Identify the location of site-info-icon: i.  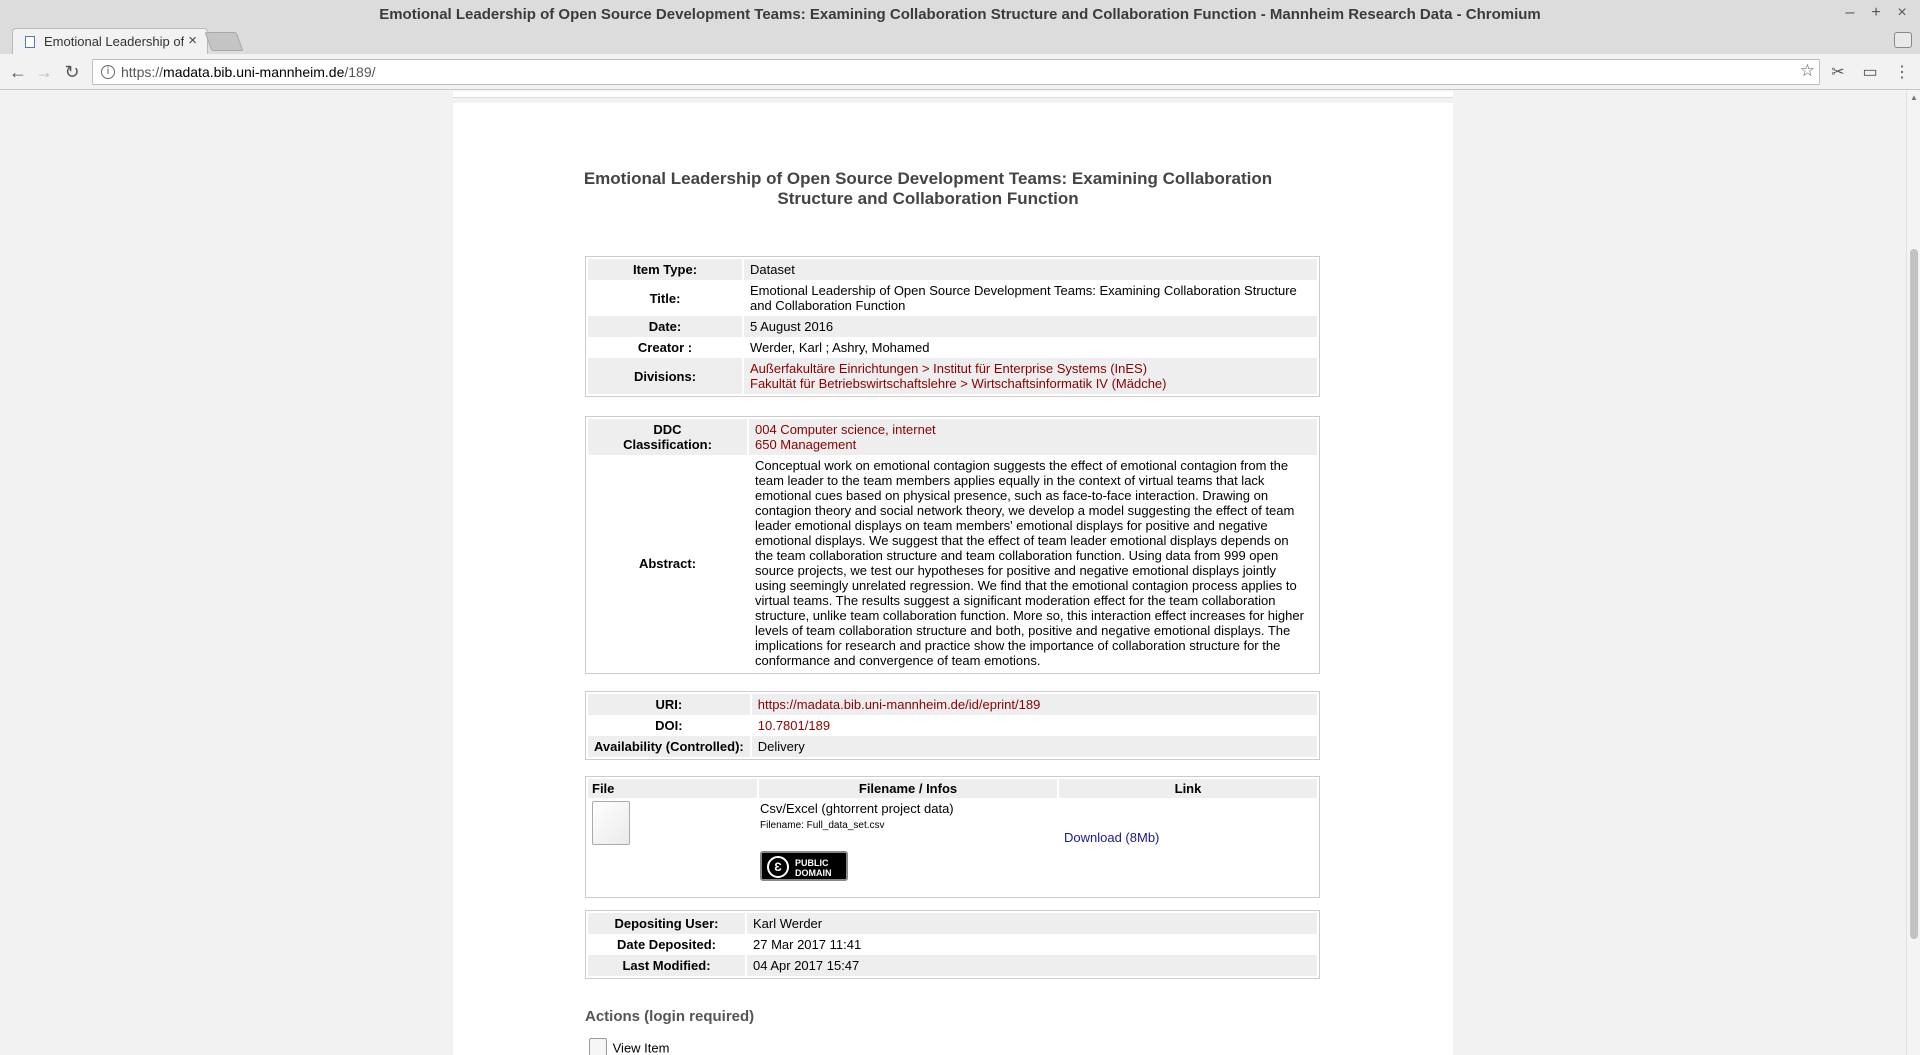
(108, 72).